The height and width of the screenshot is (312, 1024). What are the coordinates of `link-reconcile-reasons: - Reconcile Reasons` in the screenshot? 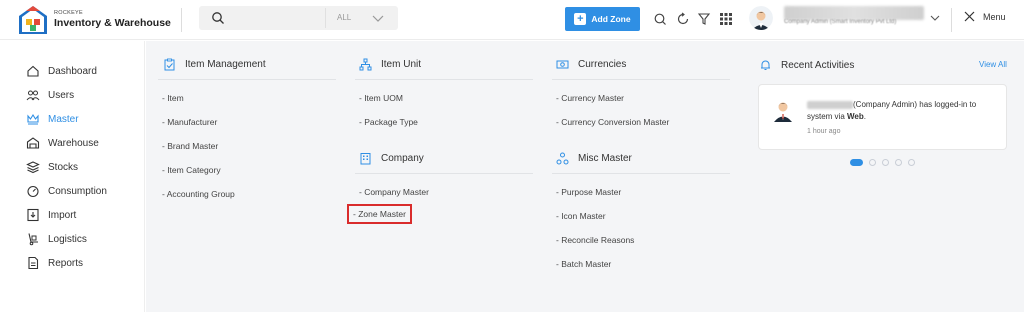 It's located at (595, 240).